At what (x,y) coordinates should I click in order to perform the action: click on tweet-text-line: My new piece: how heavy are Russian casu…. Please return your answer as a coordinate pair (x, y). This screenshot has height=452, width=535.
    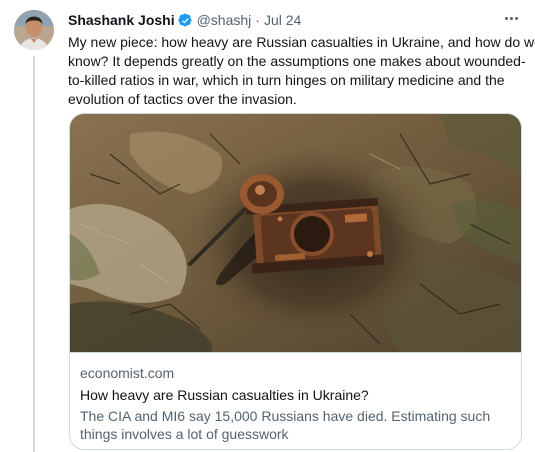
    Looking at the image, I should click on (301, 42).